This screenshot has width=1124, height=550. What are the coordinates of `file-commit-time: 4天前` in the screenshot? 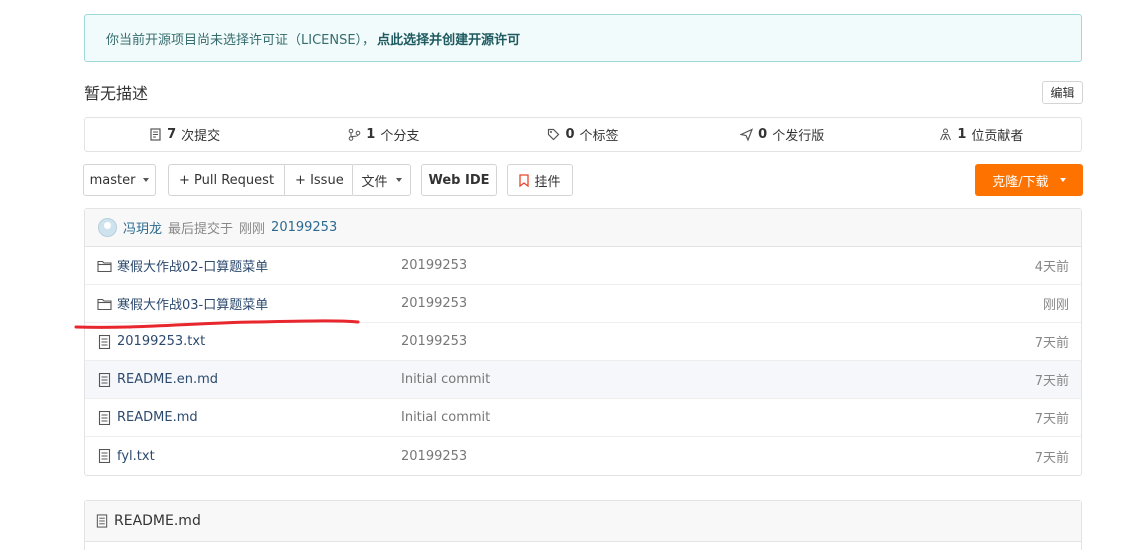 It's located at (1051, 267).